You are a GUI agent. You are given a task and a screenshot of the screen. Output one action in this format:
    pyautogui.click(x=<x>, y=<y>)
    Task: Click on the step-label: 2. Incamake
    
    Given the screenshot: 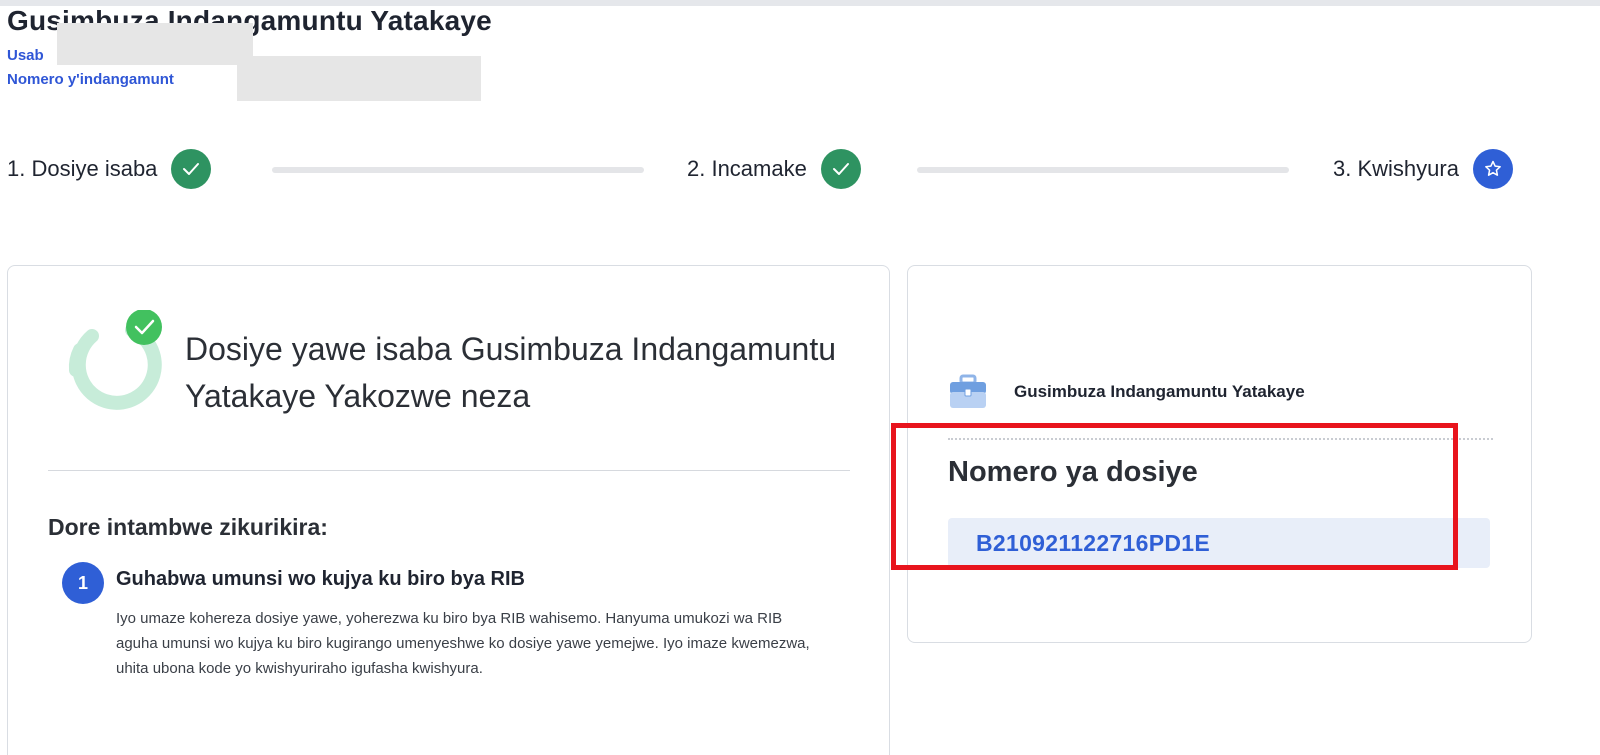 What is the action you would take?
    pyautogui.click(x=747, y=168)
    